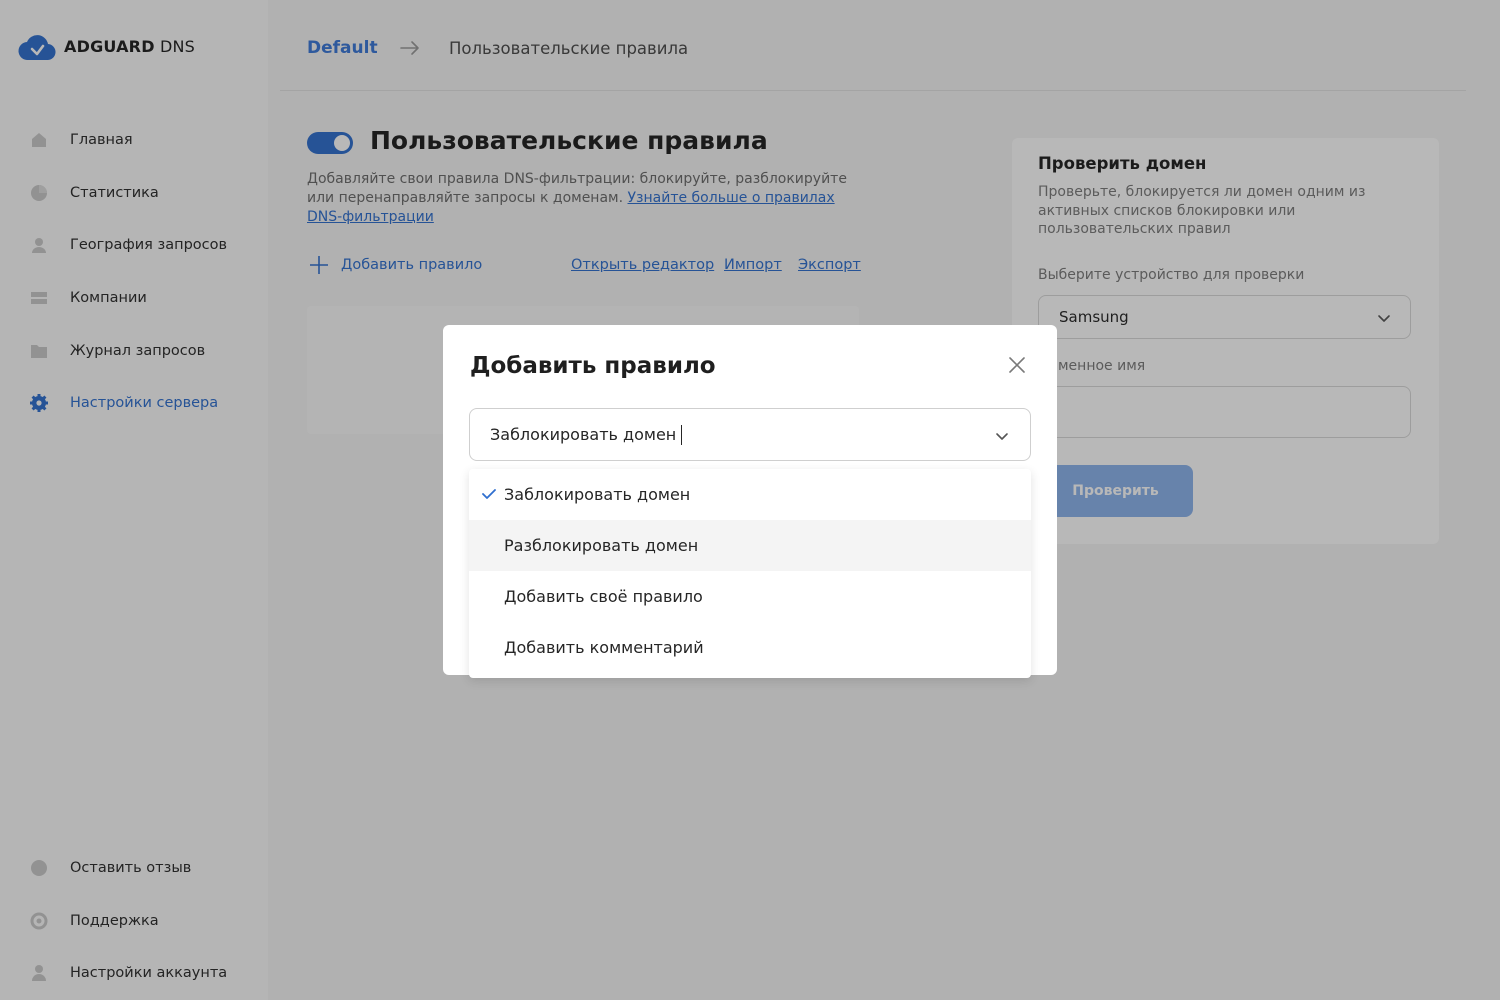  Describe the element at coordinates (489, 494) in the screenshot. I see `checkmark-icon` at that location.